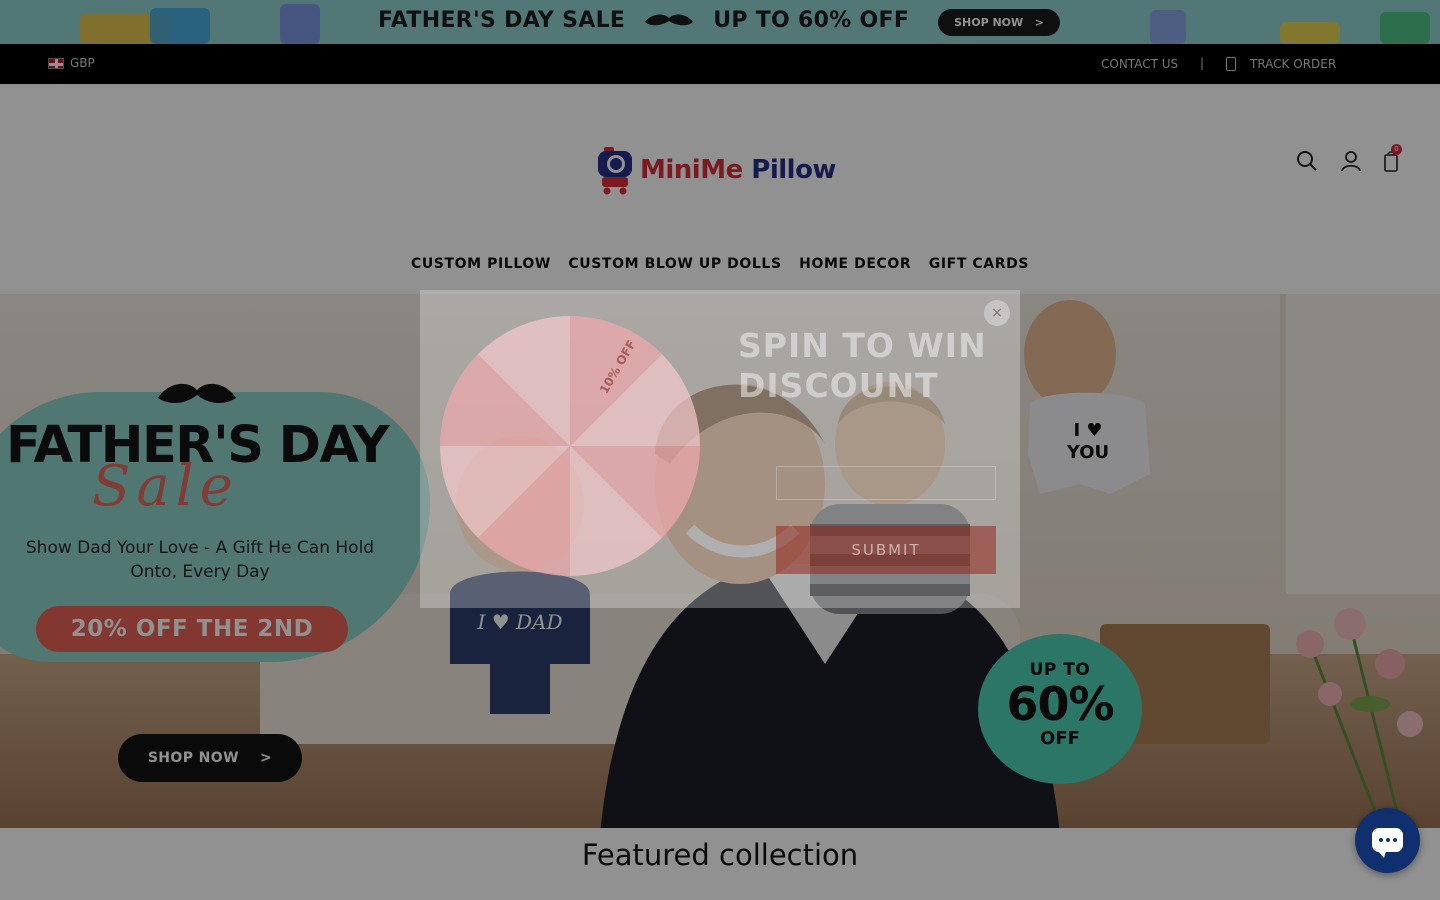 The image size is (1440, 900). I want to click on close-icon: ×, so click(997, 313).